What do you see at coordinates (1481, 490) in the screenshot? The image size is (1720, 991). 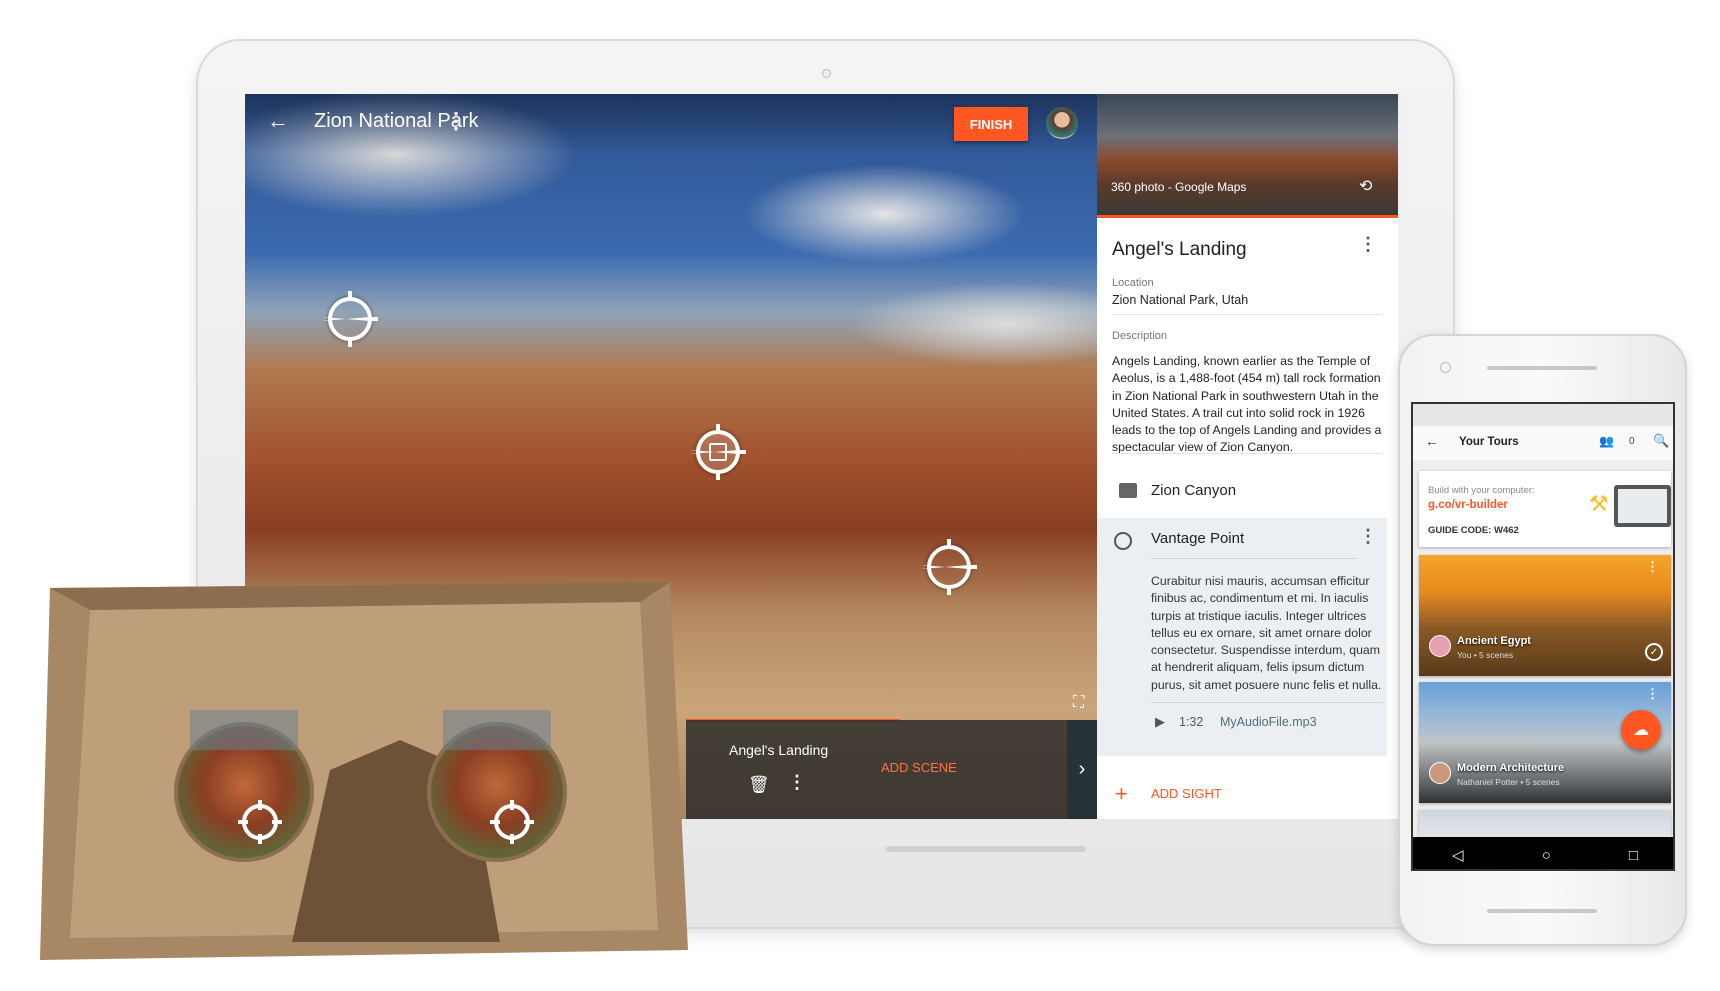 I see `build-label: Build with your computer:` at bounding box center [1481, 490].